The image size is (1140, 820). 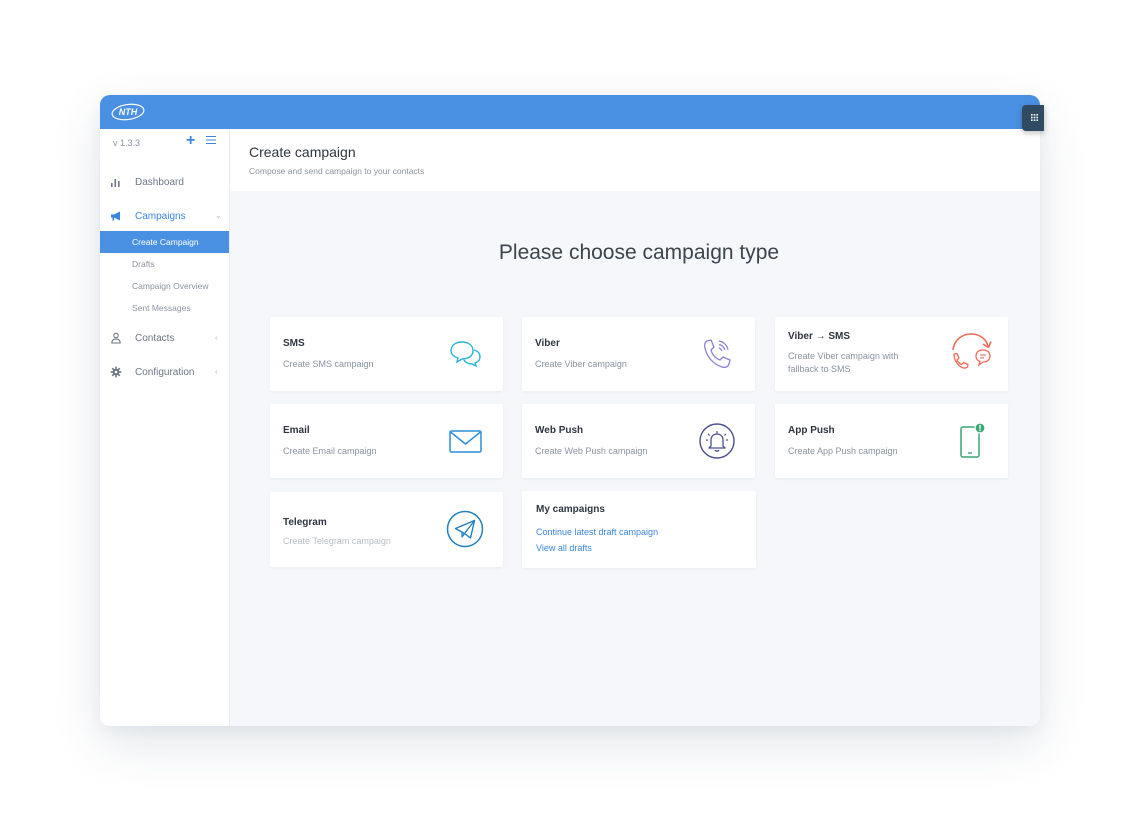 I want to click on megaphone-icon, so click(x=115, y=216).